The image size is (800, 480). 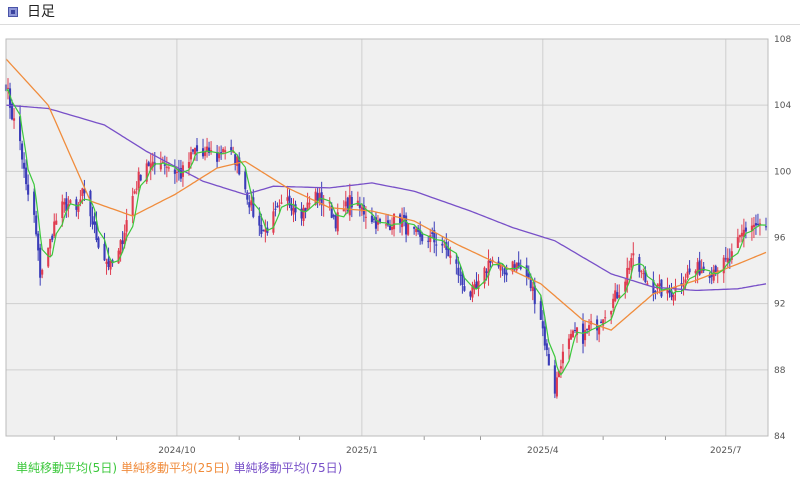 I want to click on y-tick-label: 84, so click(x=780, y=437).